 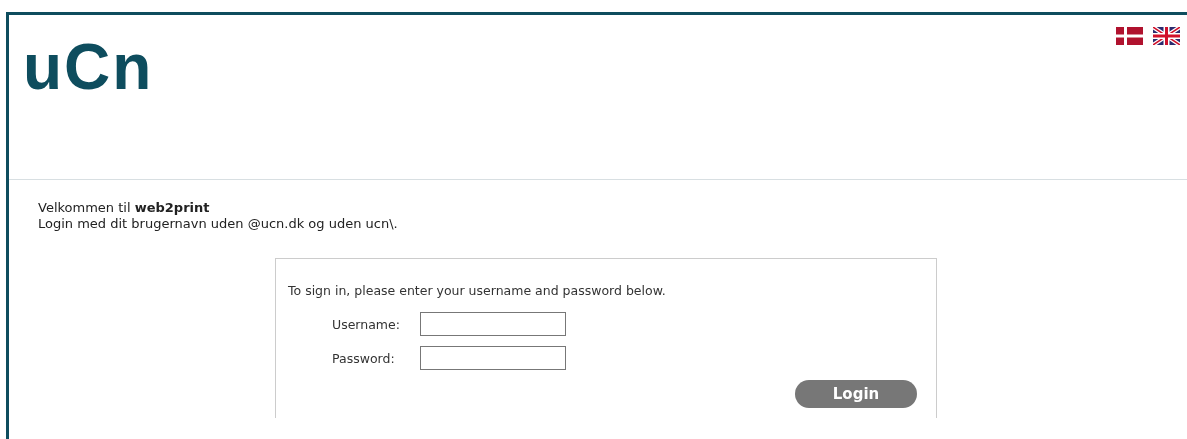 What do you see at coordinates (477, 290) in the screenshot?
I see `instruction-text: To sign in, please enter your username and password below.` at bounding box center [477, 290].